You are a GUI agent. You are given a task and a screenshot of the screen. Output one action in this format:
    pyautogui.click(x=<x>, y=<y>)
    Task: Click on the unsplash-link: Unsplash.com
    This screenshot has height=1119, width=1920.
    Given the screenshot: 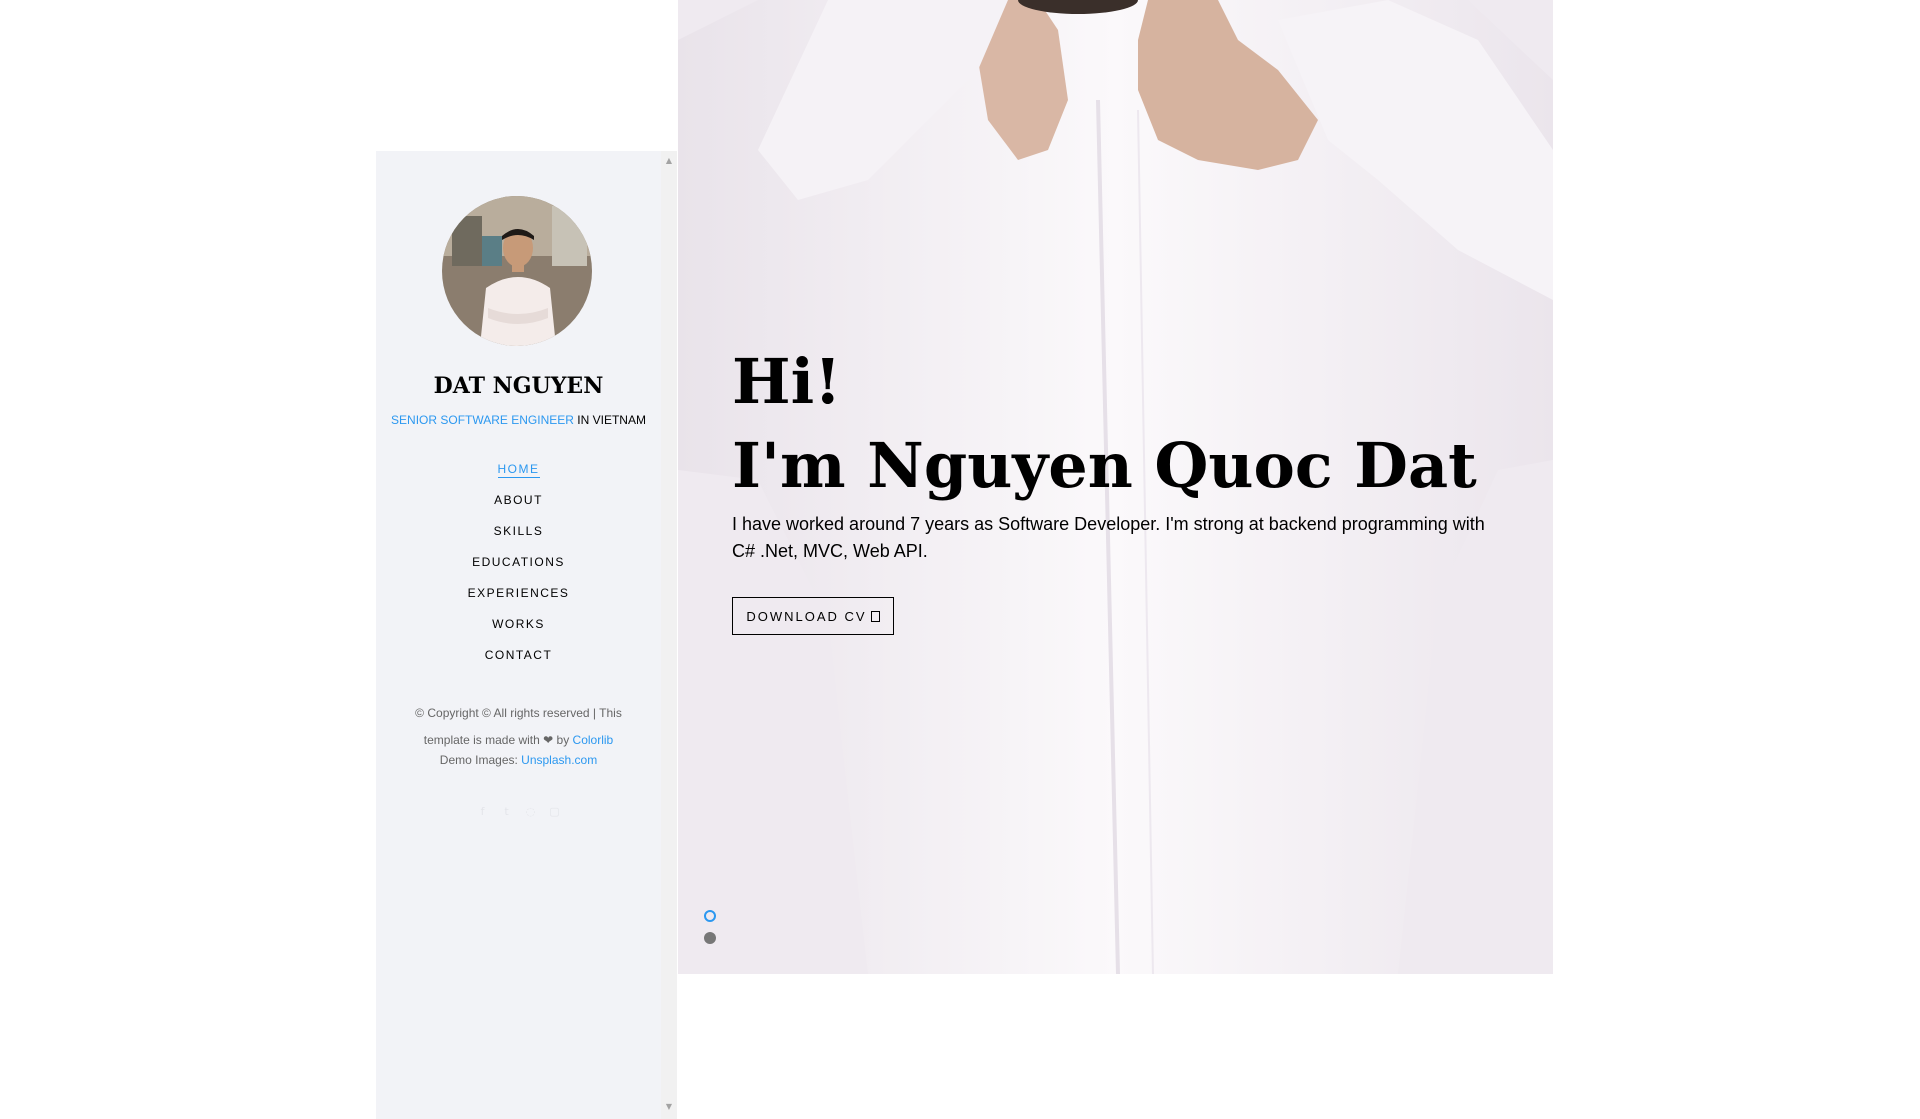 What is the action you would take?
    pyautogui.click(x=559, y=760)
    